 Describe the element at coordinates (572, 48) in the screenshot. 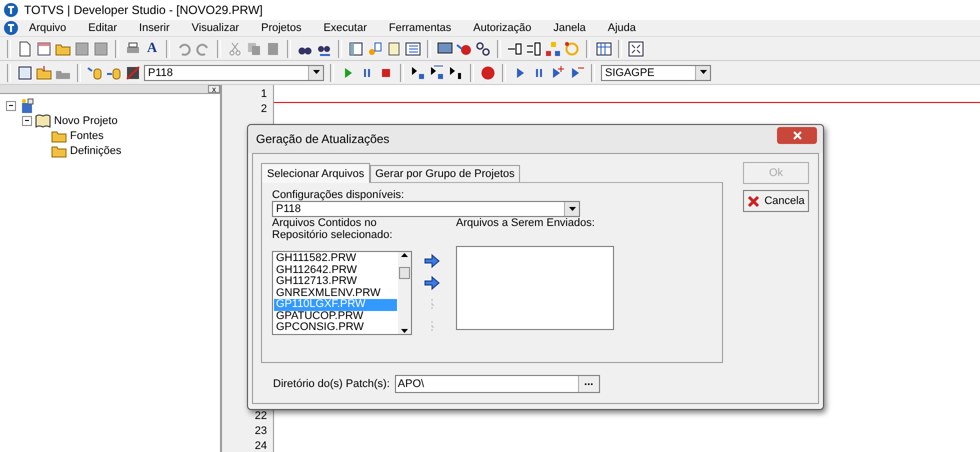

I see `cycle-icon` at that location.